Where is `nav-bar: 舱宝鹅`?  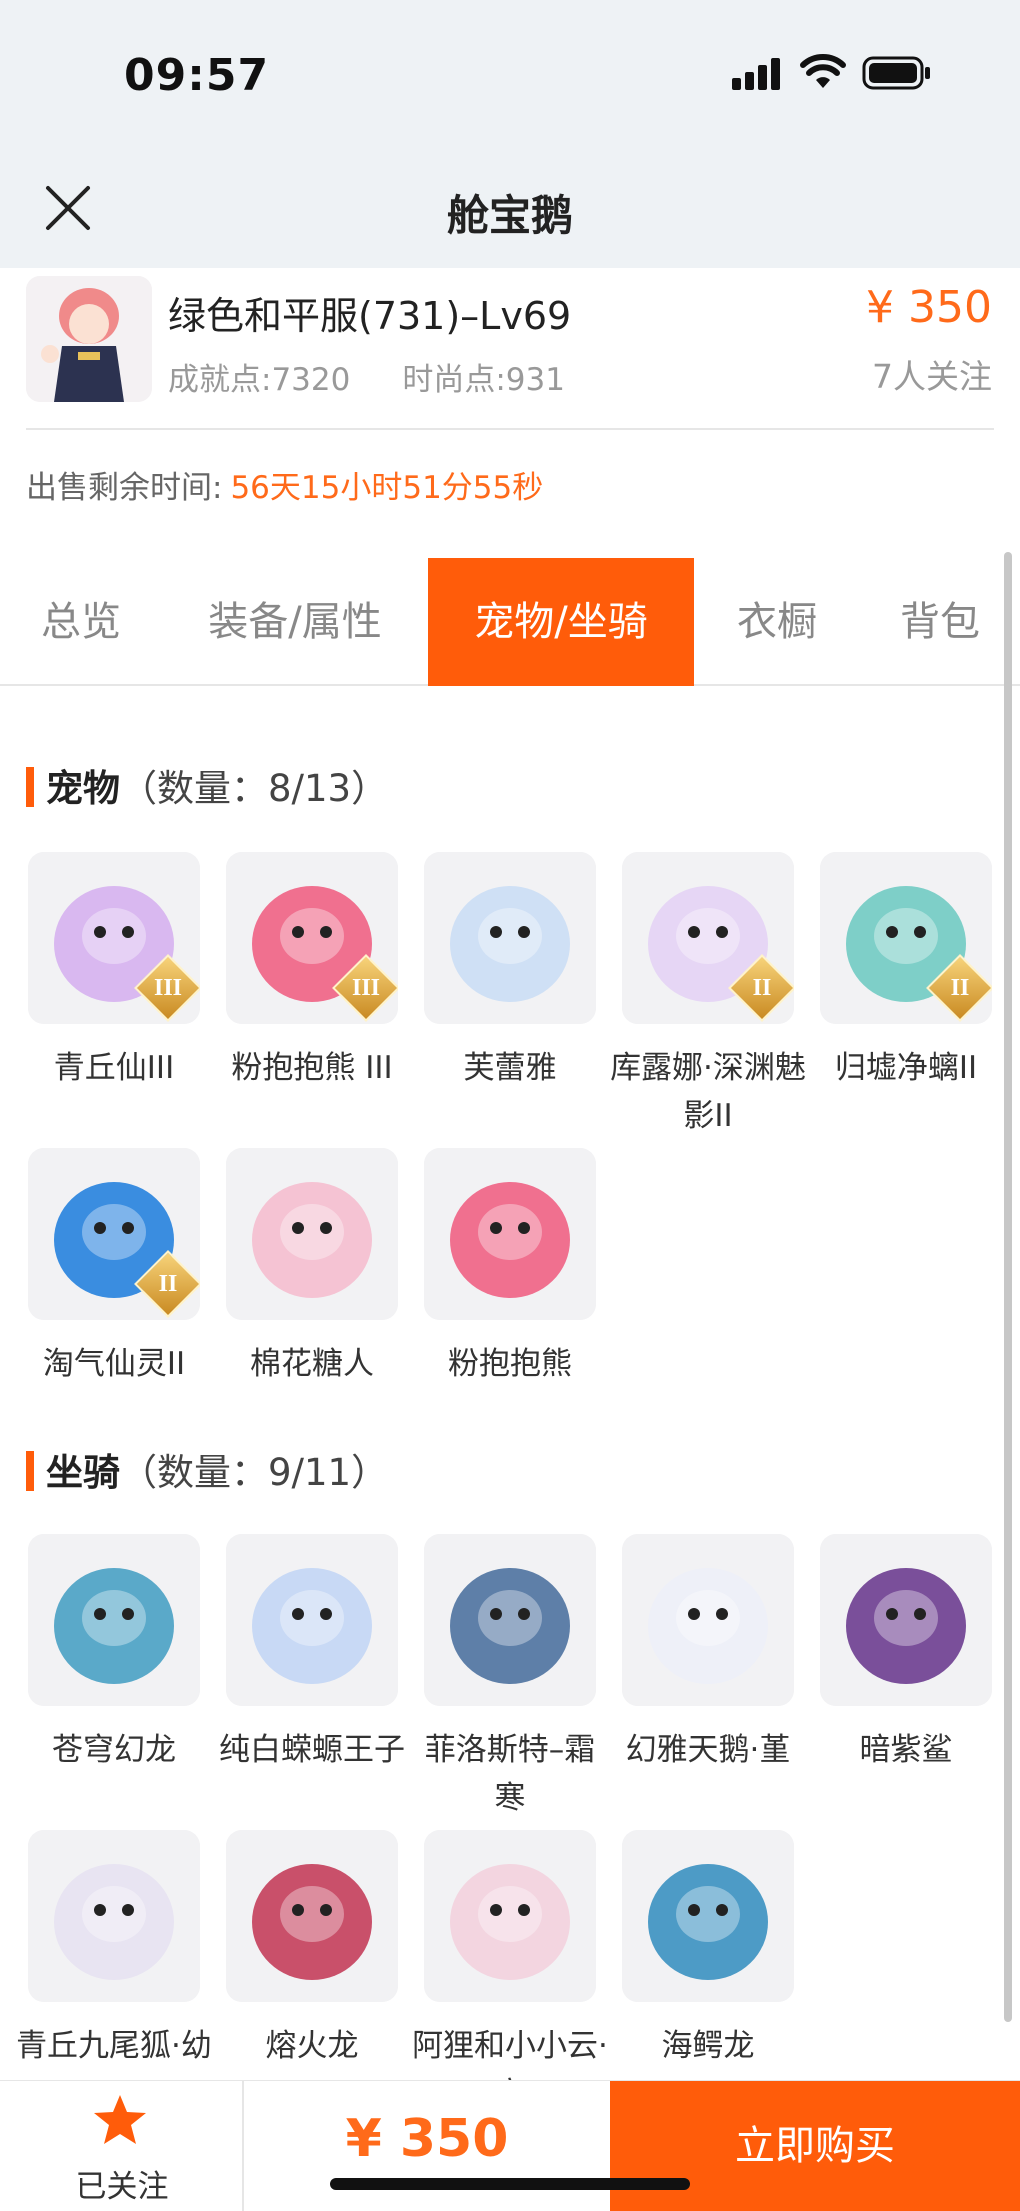
nav-bar: 舱宝鹅 is located at coordinates (510, 209).